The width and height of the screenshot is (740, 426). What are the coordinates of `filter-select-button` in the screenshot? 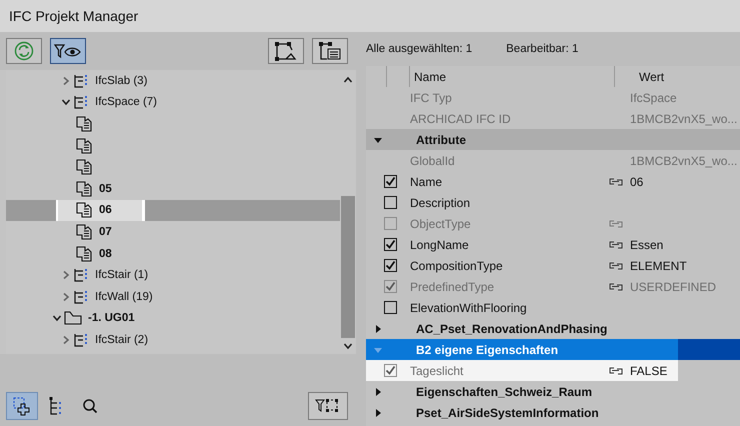 It's located at (328, 406).